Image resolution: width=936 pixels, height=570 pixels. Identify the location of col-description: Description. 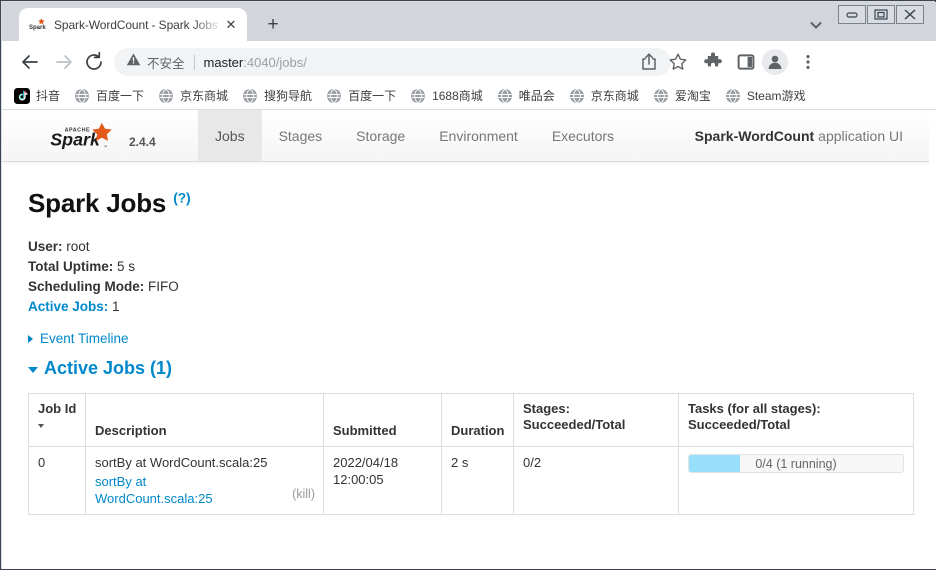
(204, 420).